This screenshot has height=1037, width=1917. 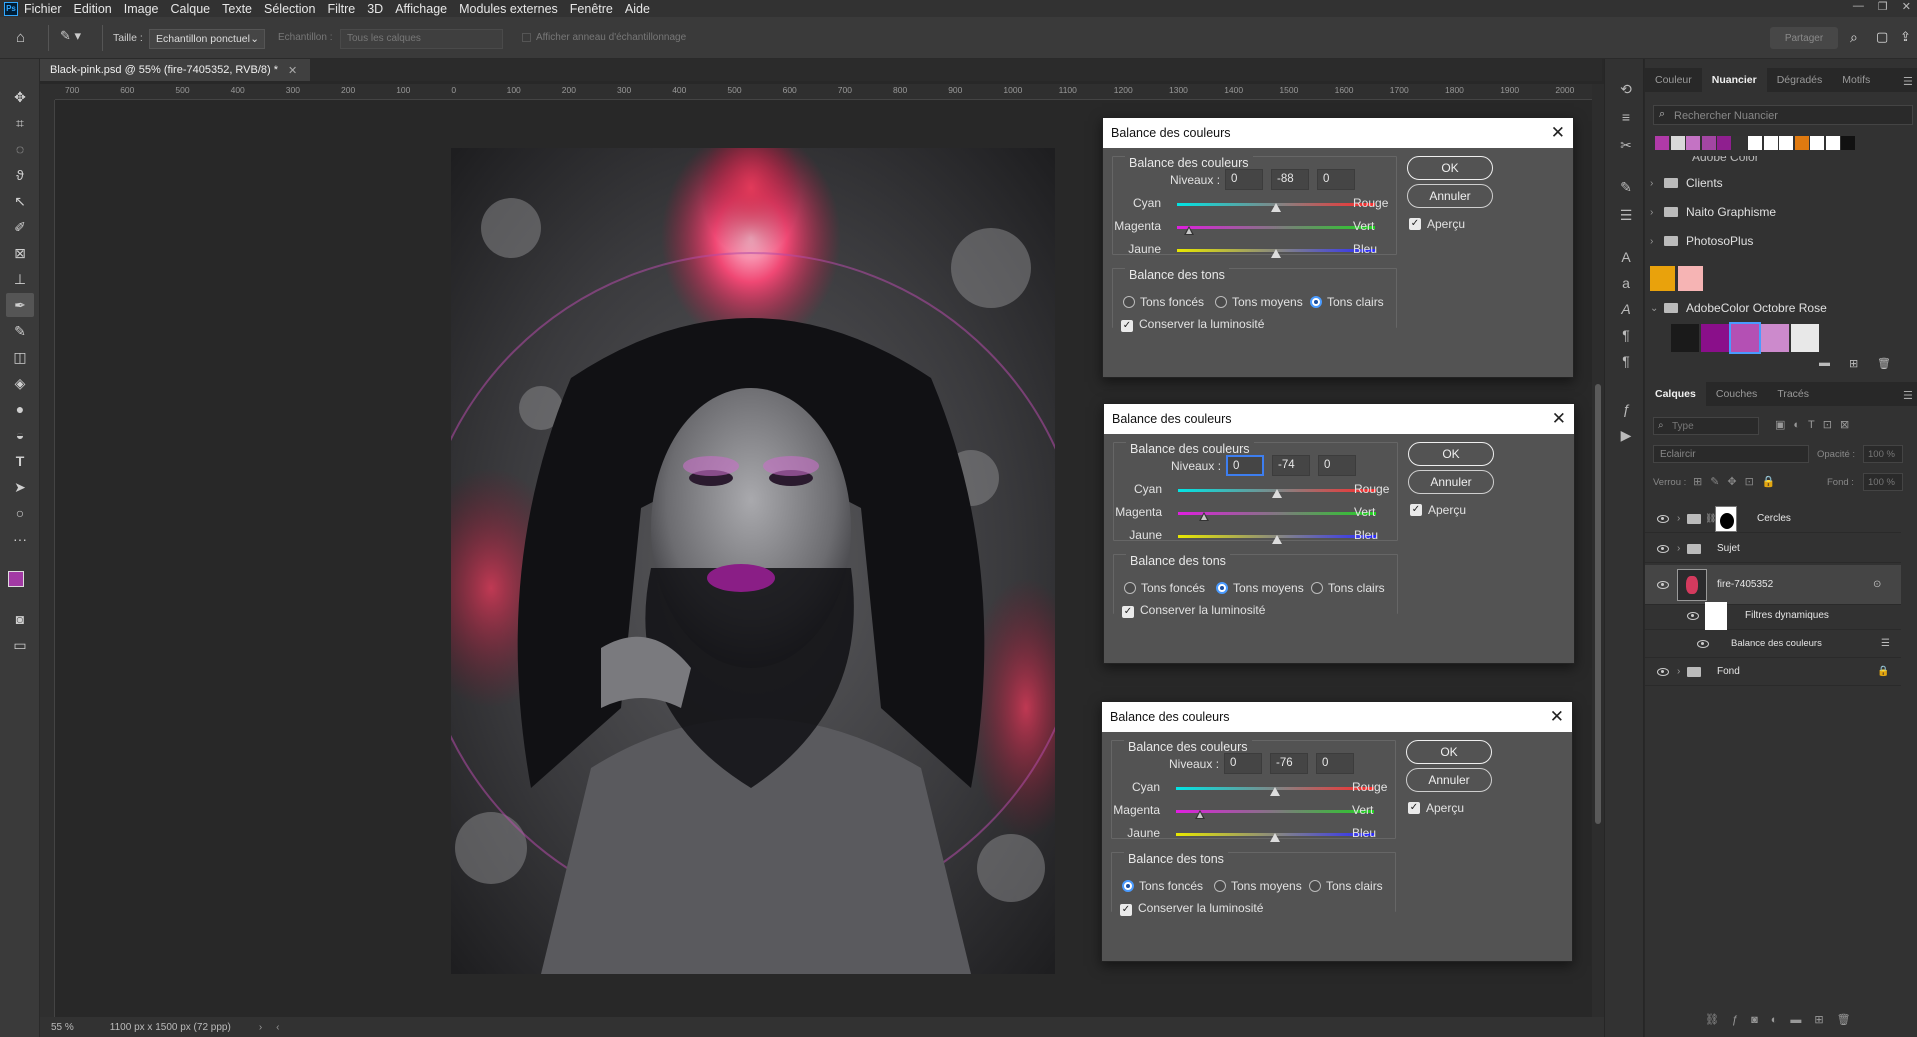 I want to click on vertical-ruler, so click(x=47, y=558).